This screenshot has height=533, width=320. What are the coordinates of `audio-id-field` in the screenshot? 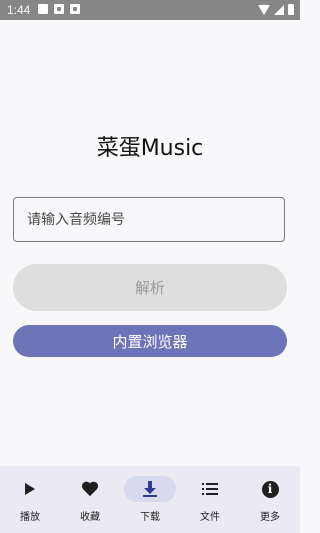 It's located at (149, 219).